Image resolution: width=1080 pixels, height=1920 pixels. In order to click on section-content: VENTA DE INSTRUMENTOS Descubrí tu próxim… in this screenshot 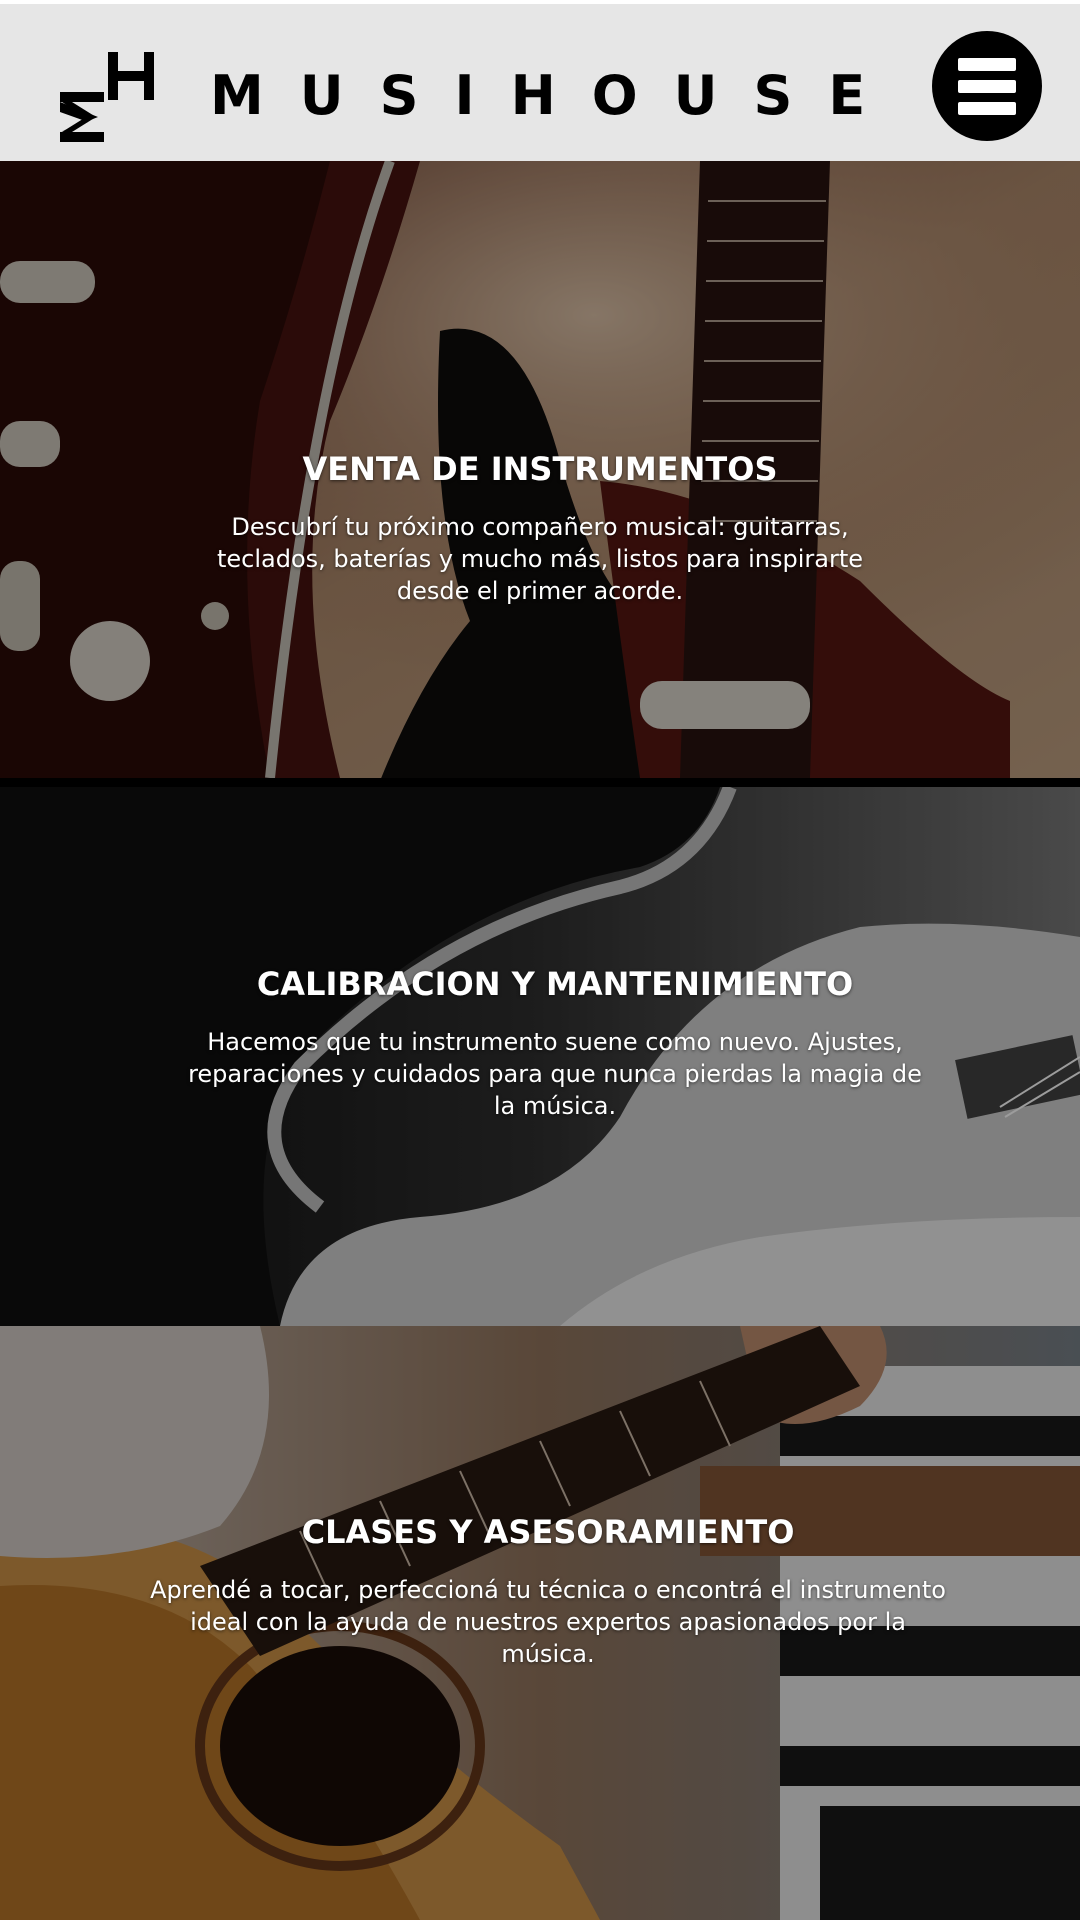, I will do `click(540, 527)`.